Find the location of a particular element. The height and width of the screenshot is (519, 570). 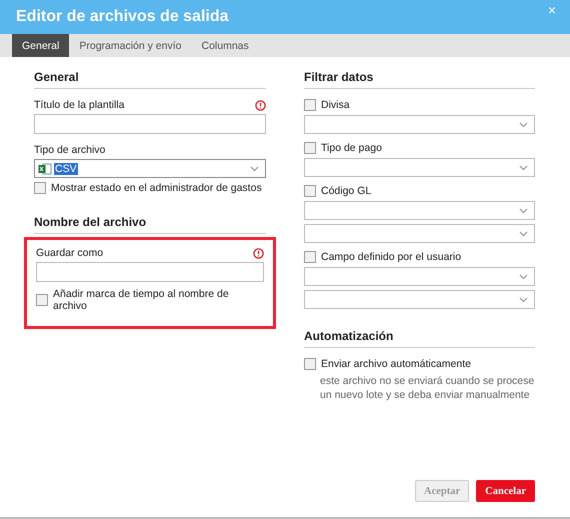

checkbox-label: Divisa is located at coordinates (335, 105).